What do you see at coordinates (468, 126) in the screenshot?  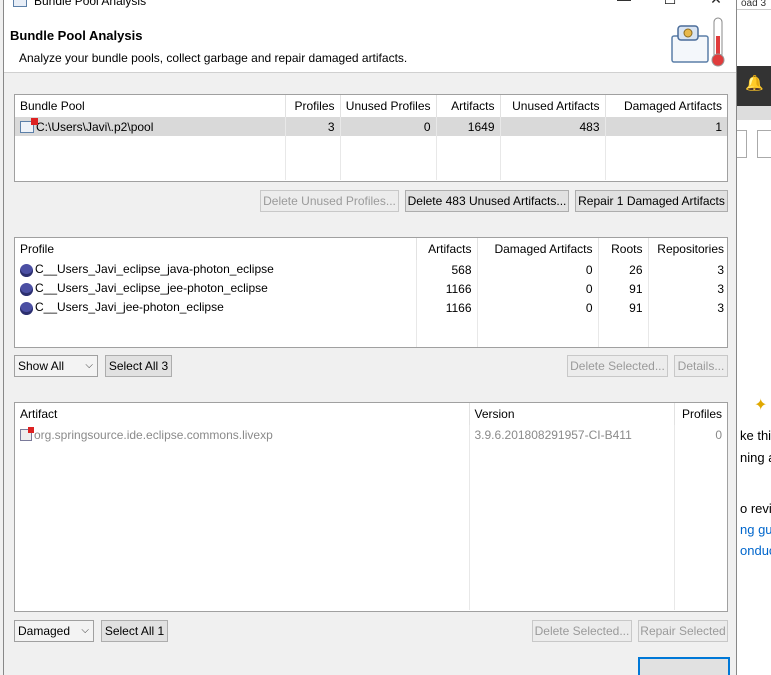 I see `artifacts-cell: 1649` at bounding box center [468, 126].